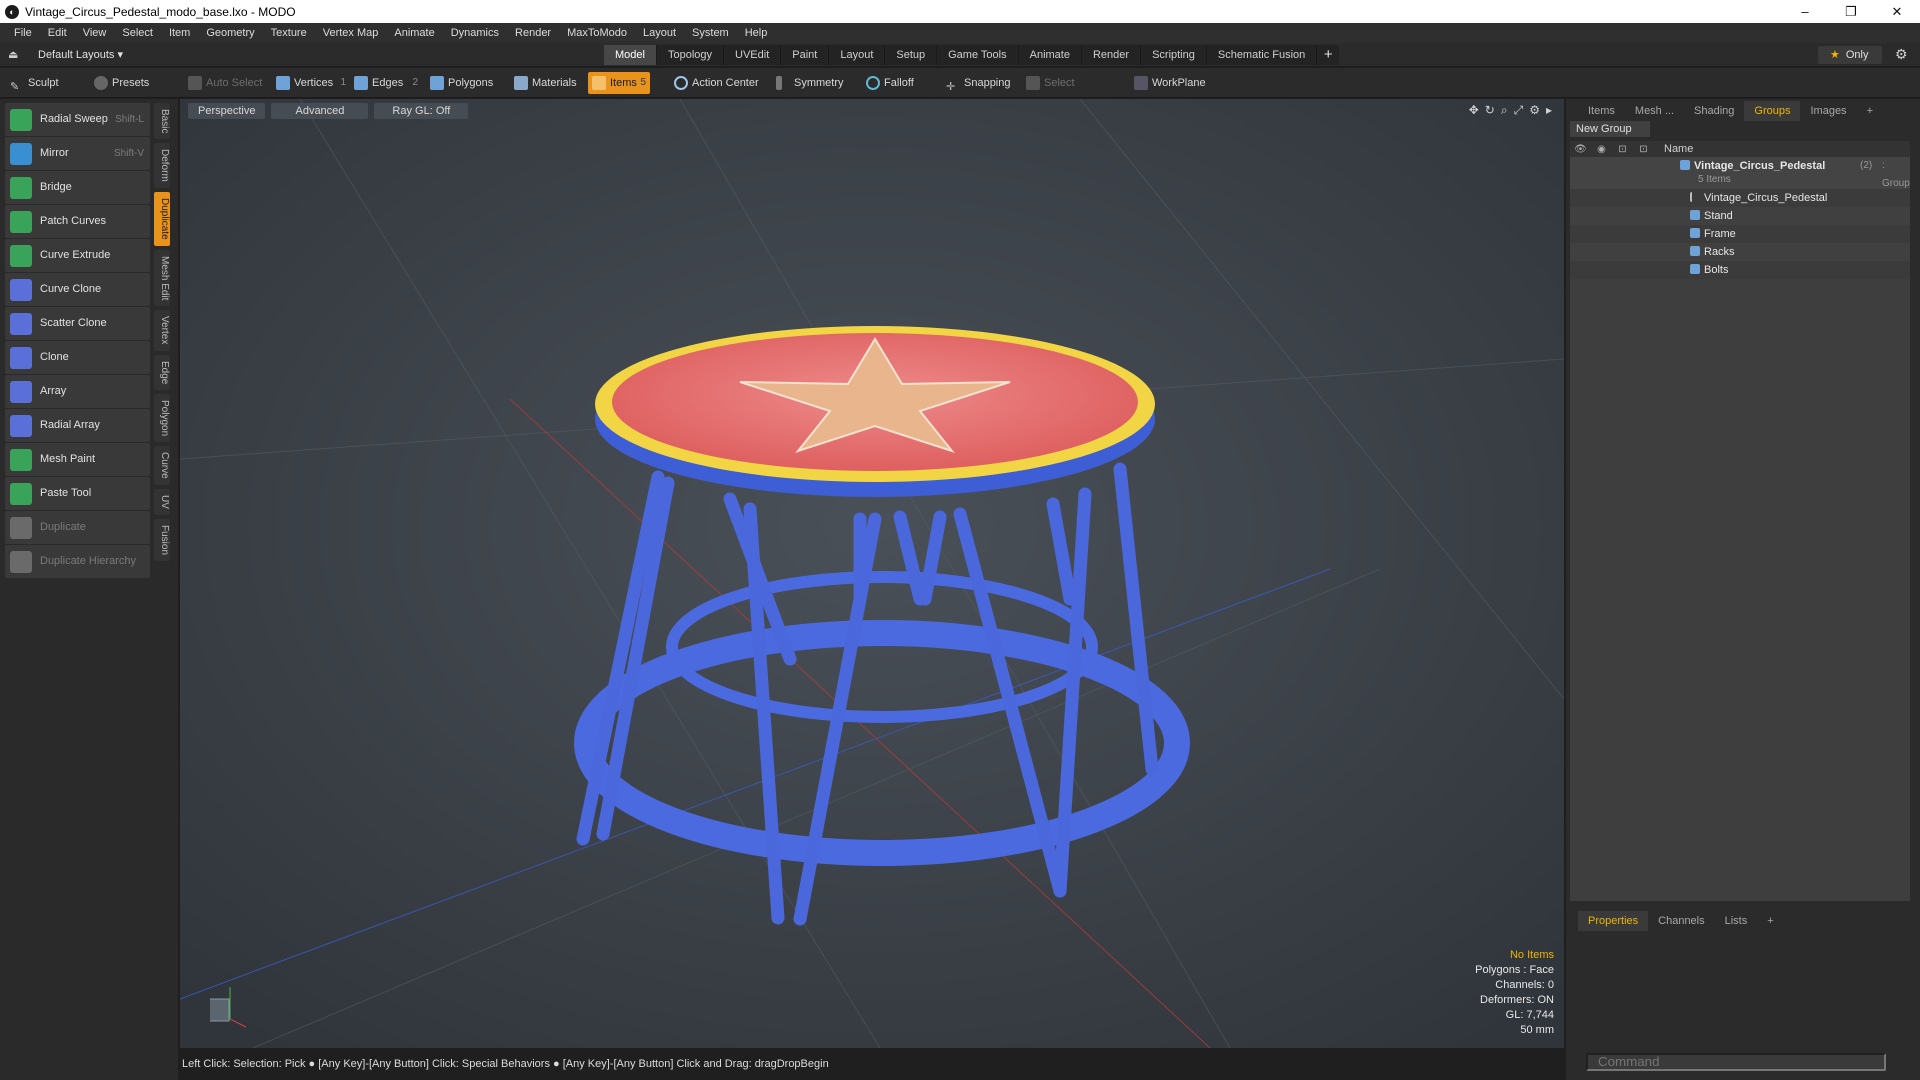 The width and height of the screenshot is (1920, 1080). I want to click on command-input, so click(1736, 1062).